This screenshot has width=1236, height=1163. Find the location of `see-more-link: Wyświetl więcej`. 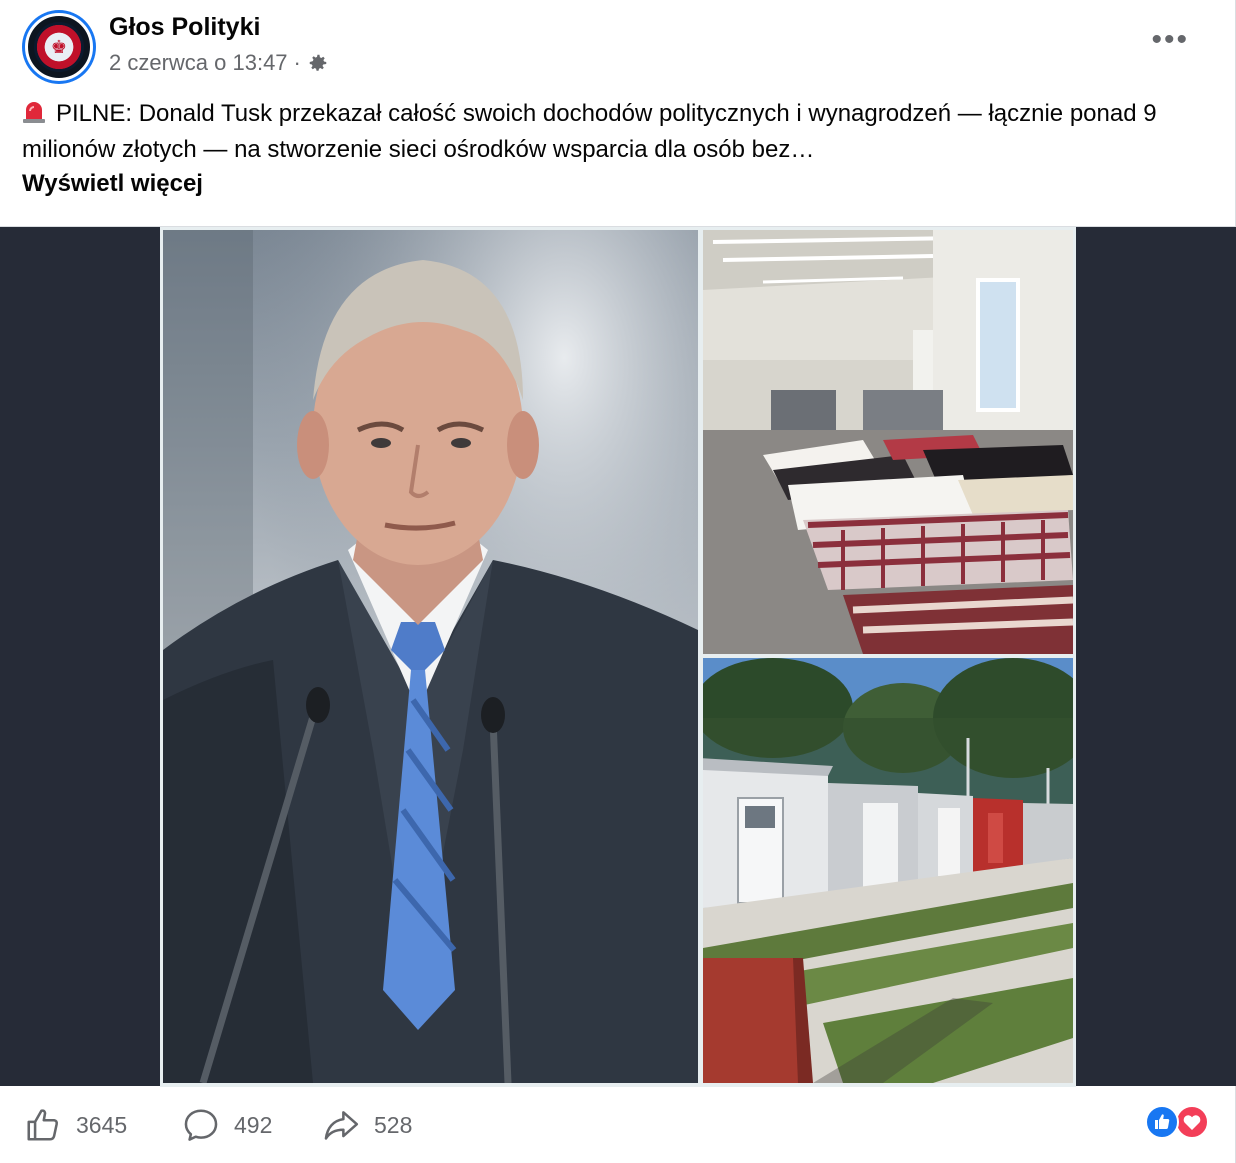

see-more-link: Wyświetl więcej is located at coordinates (112, 184).